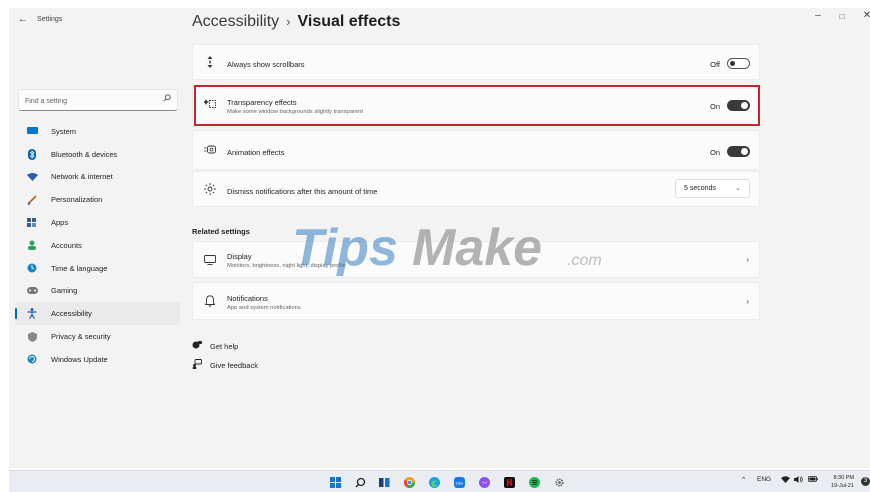 The height and width of the screenshot is (492, 870). I want to click on dropdown-selected-value: 5 seconds, so click(700, 188).